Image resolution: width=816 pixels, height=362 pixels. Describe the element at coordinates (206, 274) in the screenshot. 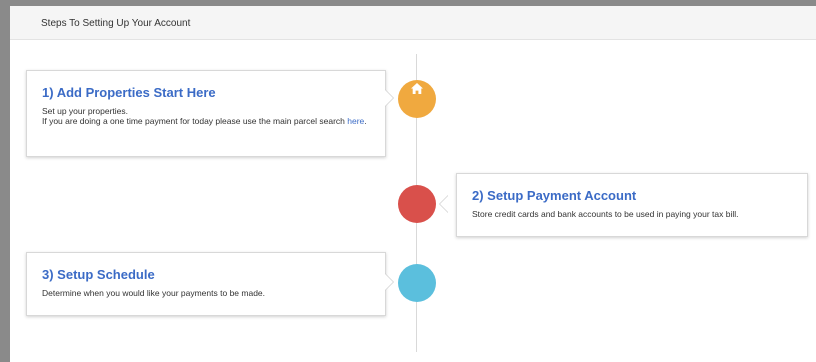

I see `step-title-schedule: 3) Setup Schedule` at that location.